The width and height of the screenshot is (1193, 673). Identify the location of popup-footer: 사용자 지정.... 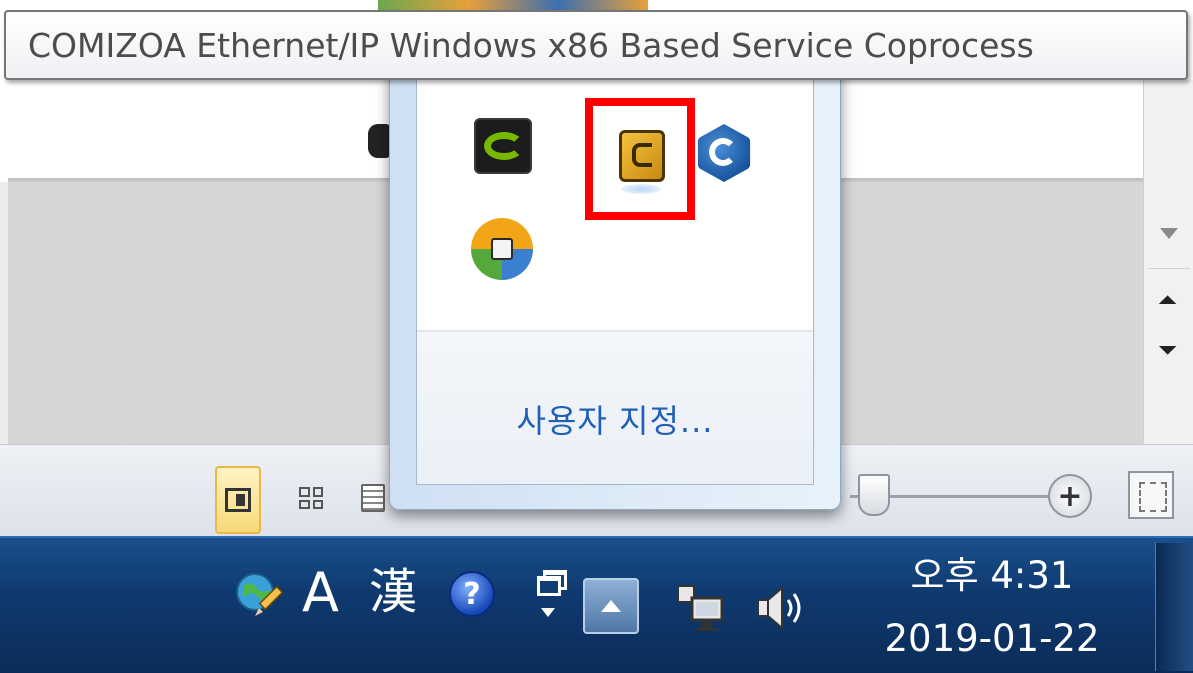
(615, 408).